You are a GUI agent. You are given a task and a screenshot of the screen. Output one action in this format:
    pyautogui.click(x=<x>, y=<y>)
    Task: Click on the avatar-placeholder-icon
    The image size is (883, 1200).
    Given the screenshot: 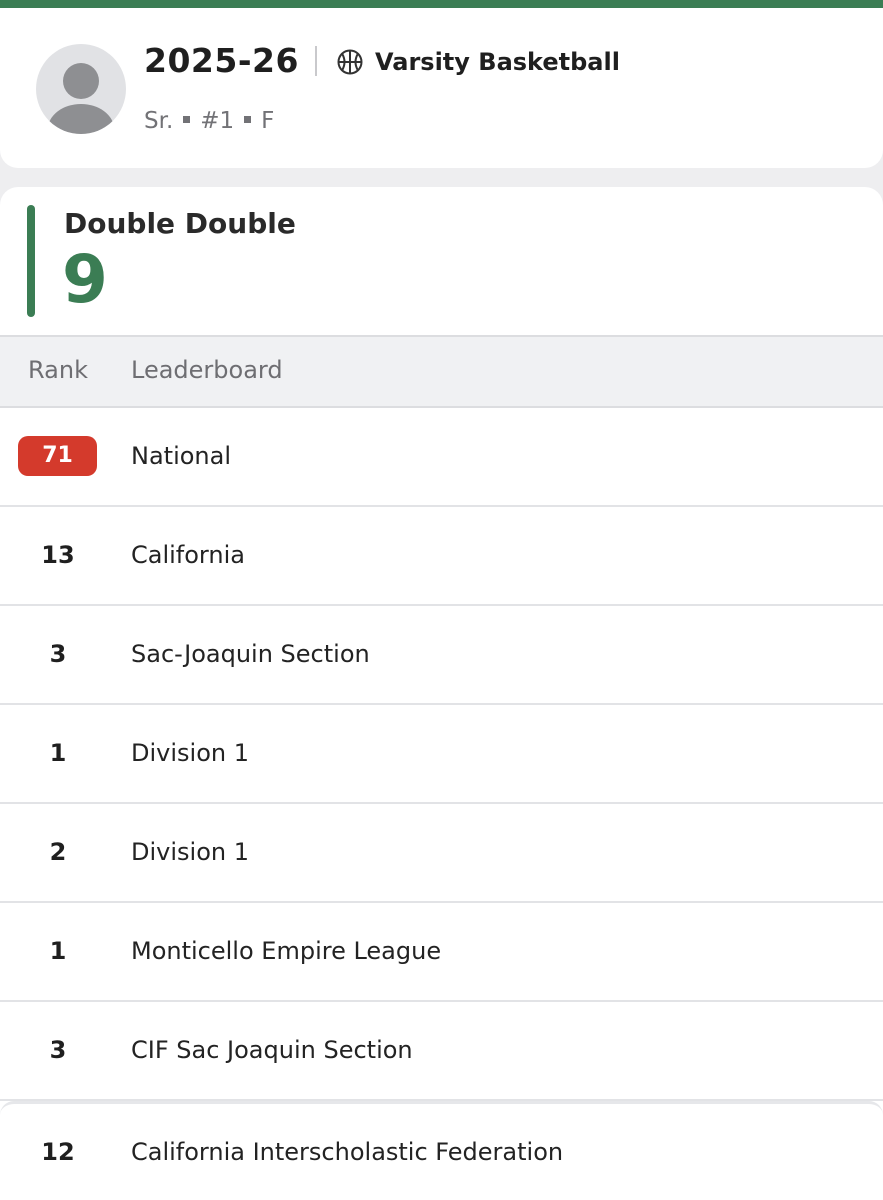 What is the action you would take?
    pyautogui.click(x=81, y=89)
    